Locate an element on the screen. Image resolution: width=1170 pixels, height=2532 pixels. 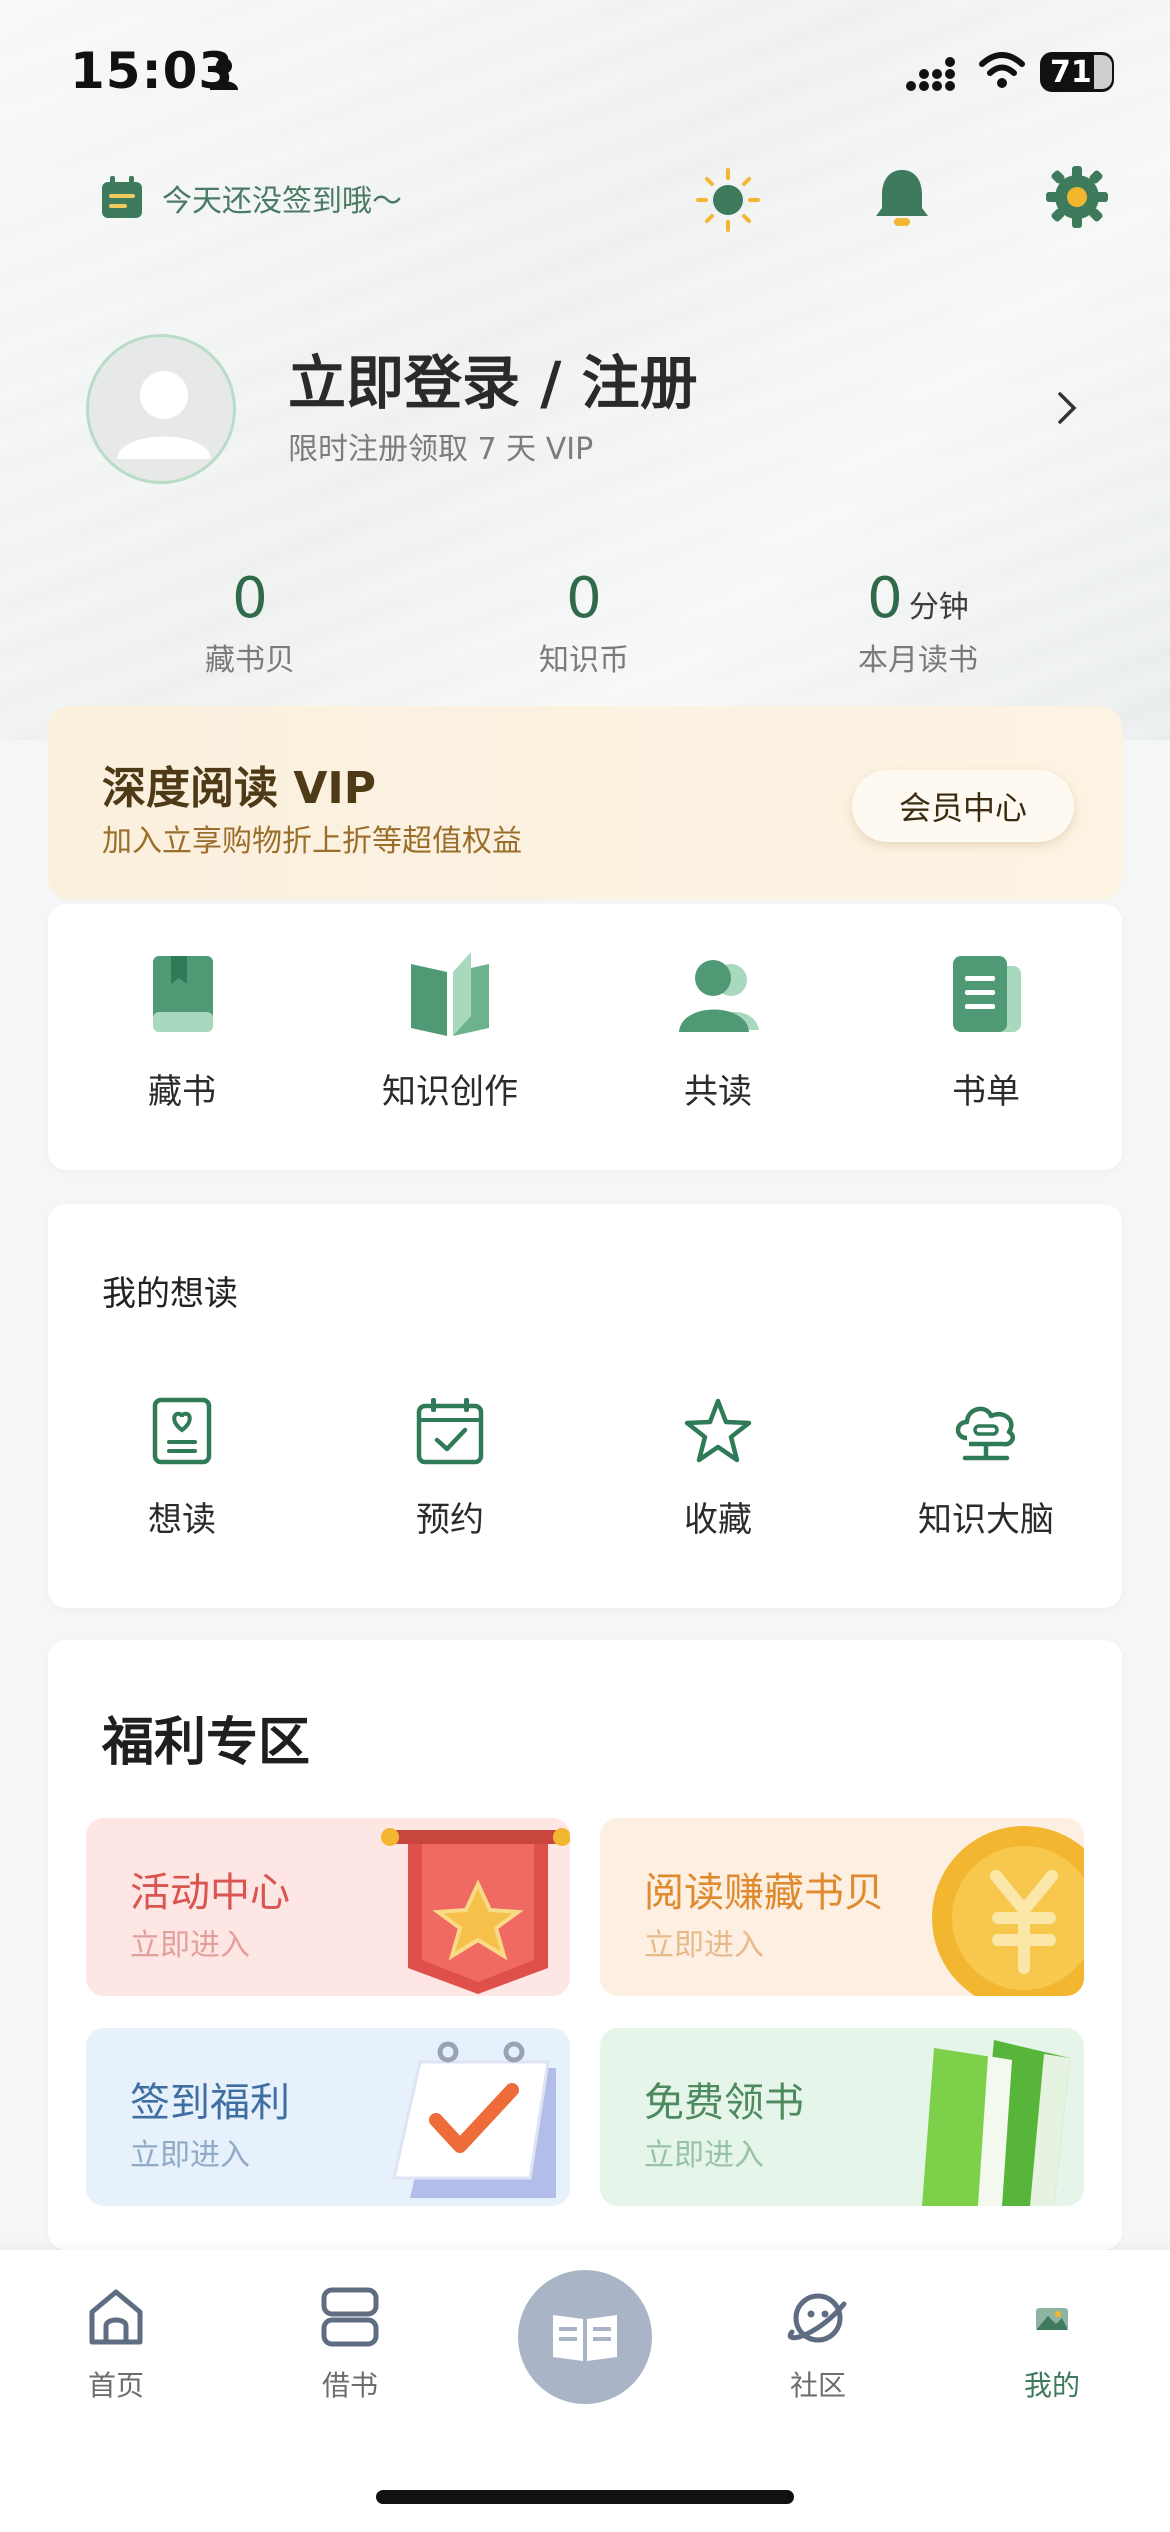
wish-label: 知识大脑 is located at coordinates (986, 1520).